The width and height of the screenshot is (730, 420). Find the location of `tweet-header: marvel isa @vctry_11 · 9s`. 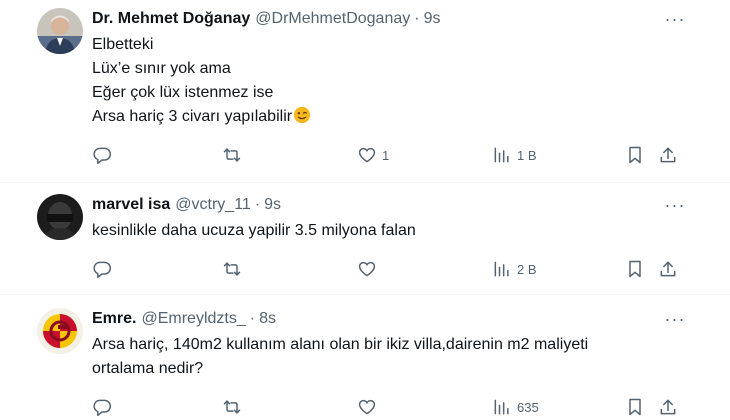

tweet-header: marvel isa @vctry_11 · 9s is located at coordinates (186, 205).